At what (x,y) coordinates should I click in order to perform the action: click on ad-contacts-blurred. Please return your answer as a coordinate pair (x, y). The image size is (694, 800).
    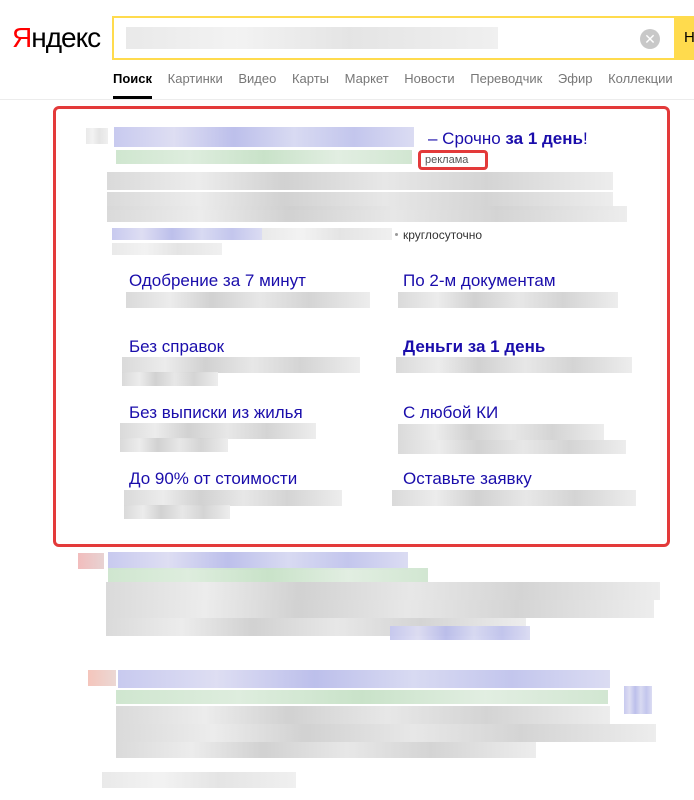
    Looking at the image, I should click on (187, 234).